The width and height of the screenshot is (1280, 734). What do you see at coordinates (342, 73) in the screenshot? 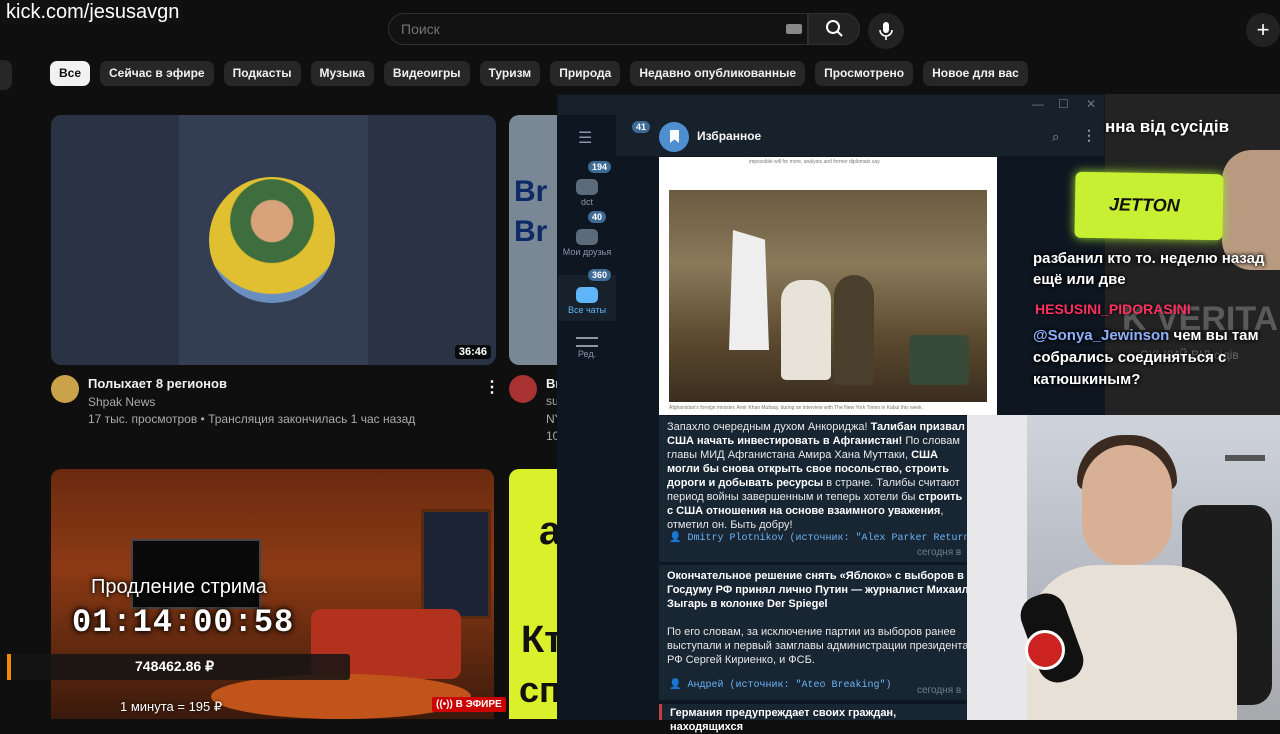
I see `chip-music: Музыка` at bounding box center [342, 73].